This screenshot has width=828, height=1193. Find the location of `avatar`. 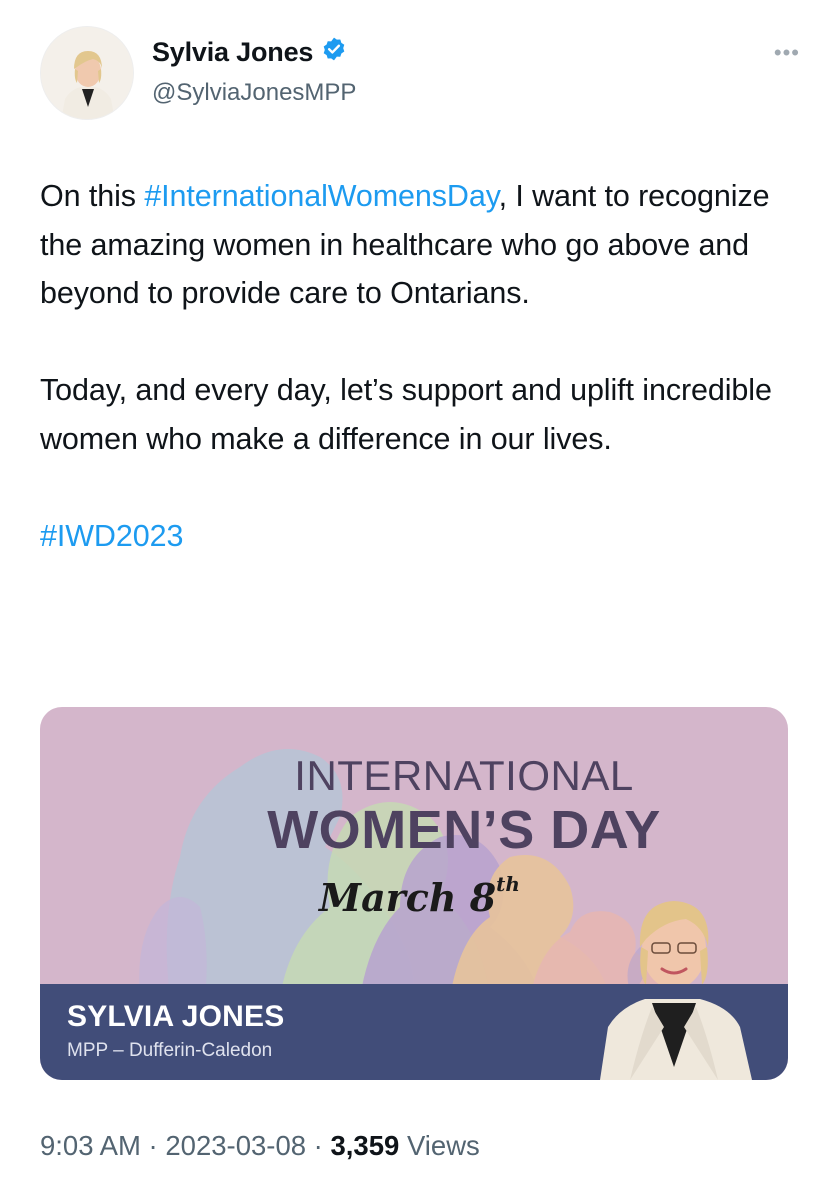

avatar is located at coordinates (87, 73).